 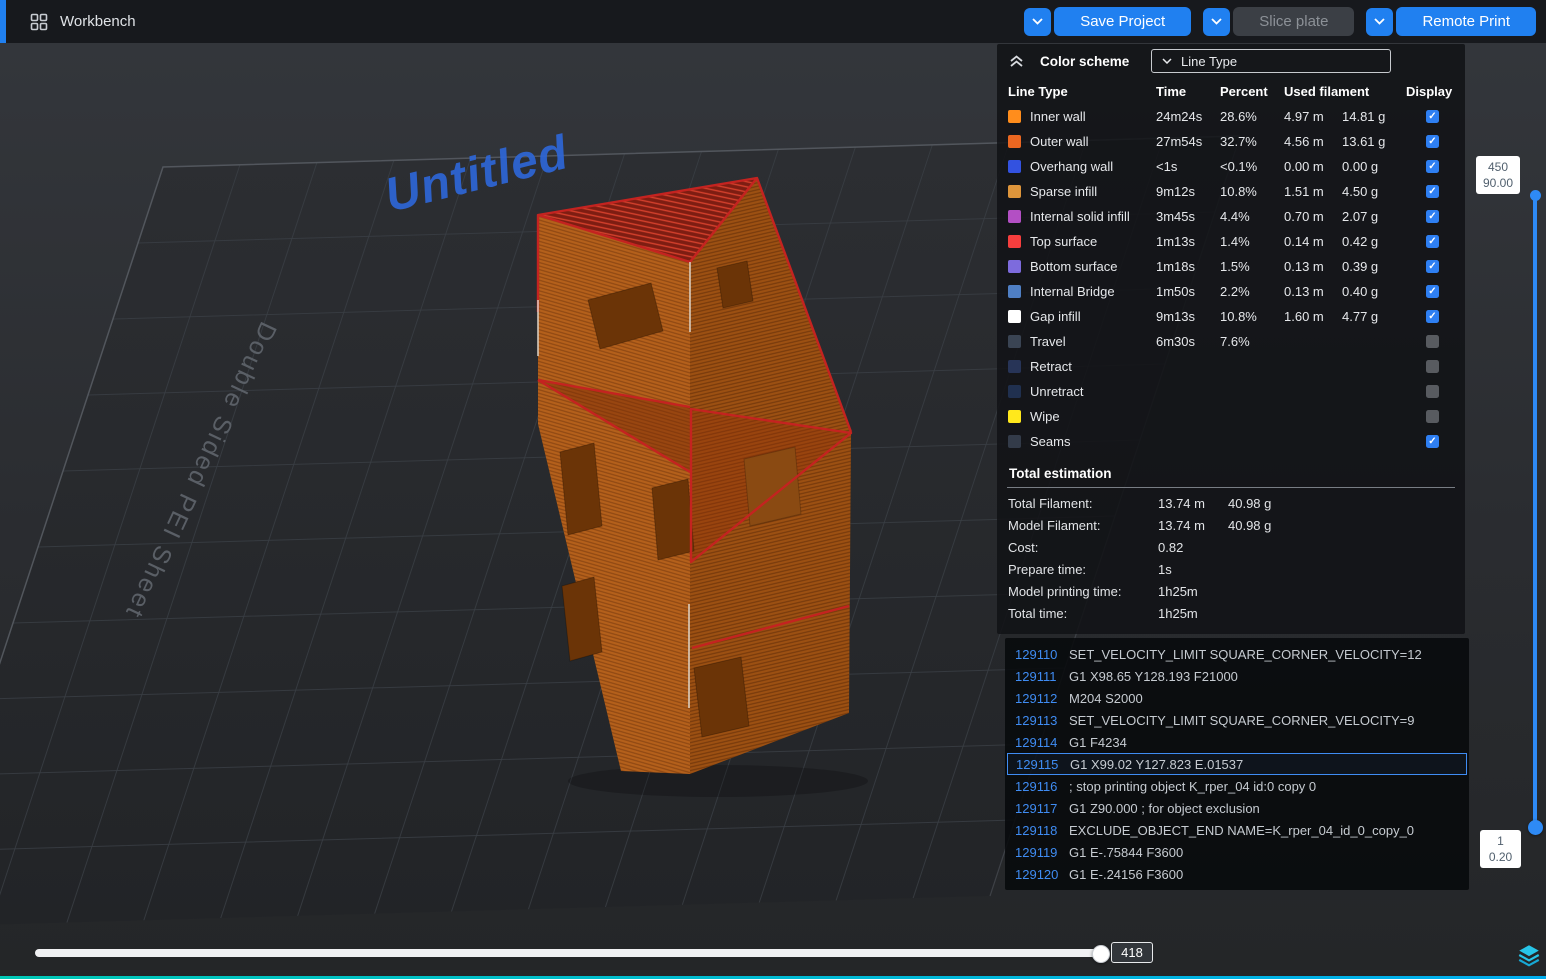 What do you see at coordinates (1360, 166) in the screenshot?
I see `line-type-grams: 0.00 g` at bounding box center [1360, 166].